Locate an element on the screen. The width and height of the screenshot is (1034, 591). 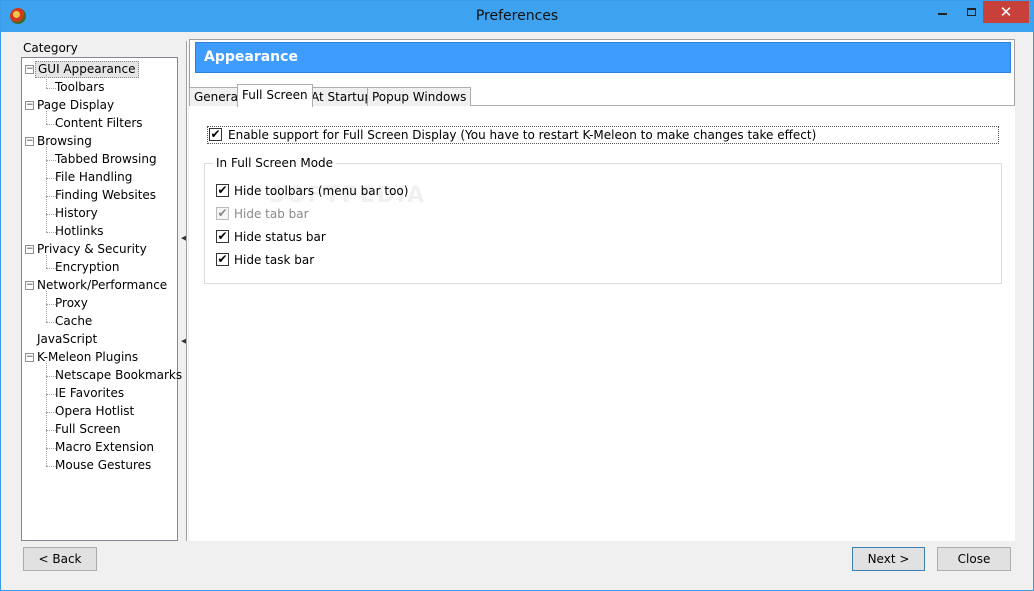
tree-item-network-performance: Network/Performance is located at coordinates (102, 285).